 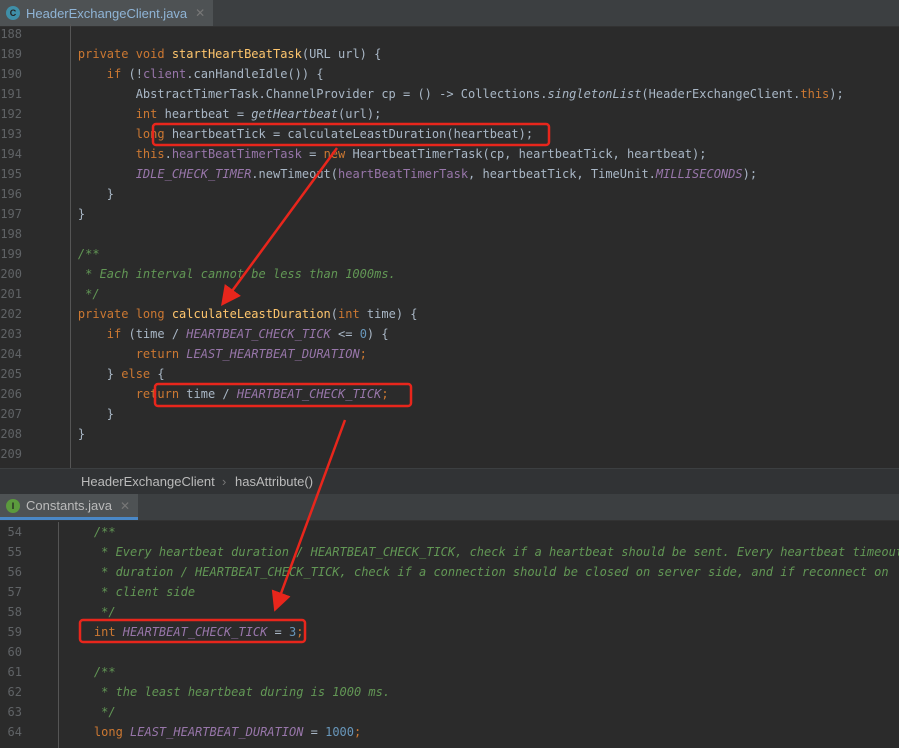 I want to click on code-line: 198, so click(x=449, y=234).